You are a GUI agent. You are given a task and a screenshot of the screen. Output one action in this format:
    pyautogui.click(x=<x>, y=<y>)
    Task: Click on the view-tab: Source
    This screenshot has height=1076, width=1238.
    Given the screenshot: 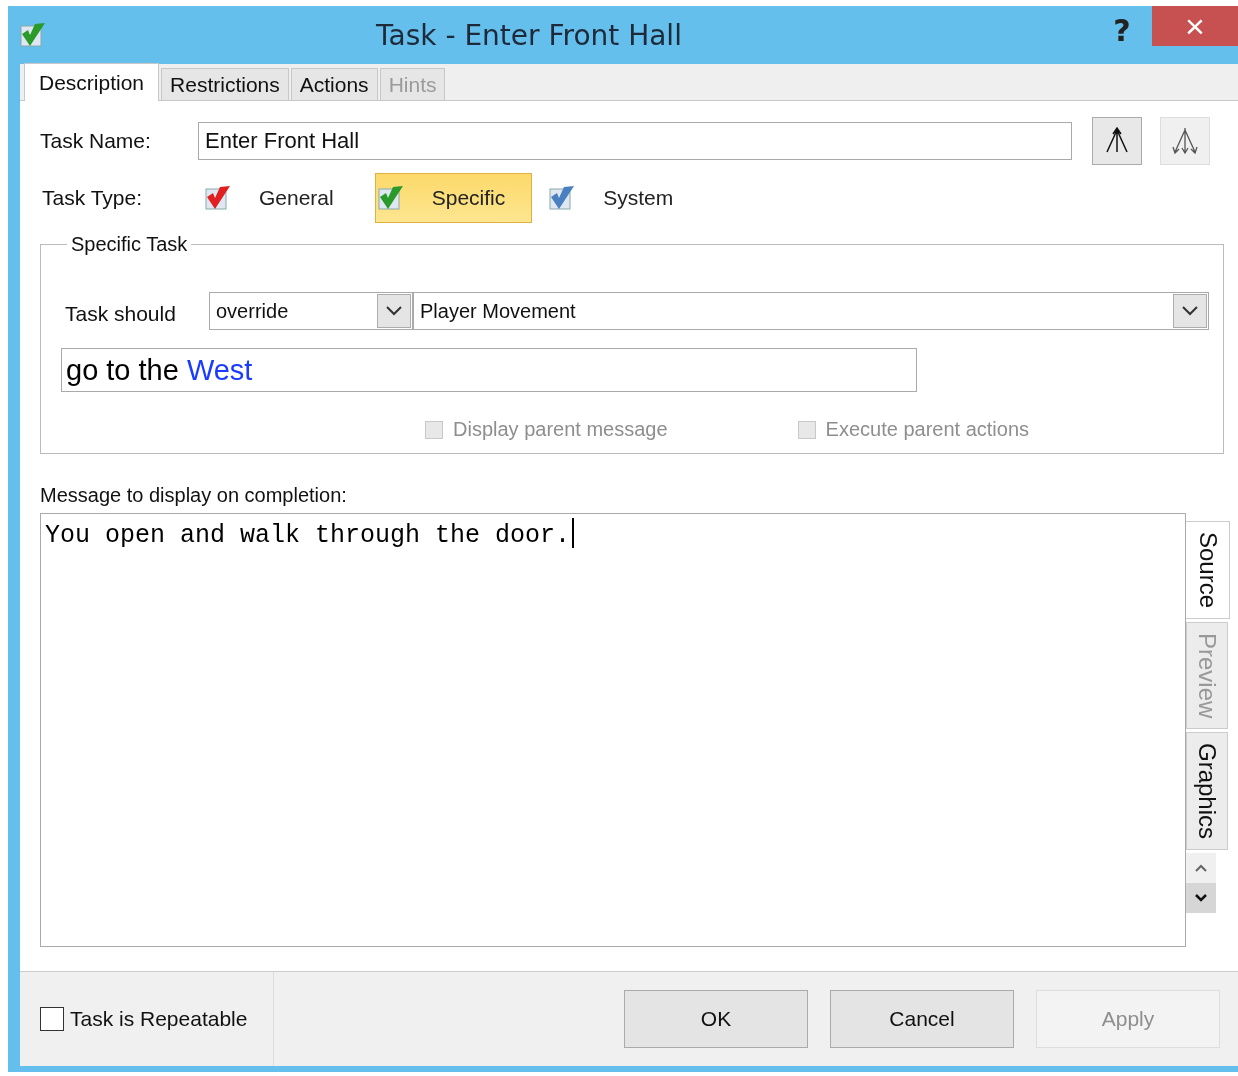 What is the action you would take?
    pyautogui.click(x=1208, y=570)
    